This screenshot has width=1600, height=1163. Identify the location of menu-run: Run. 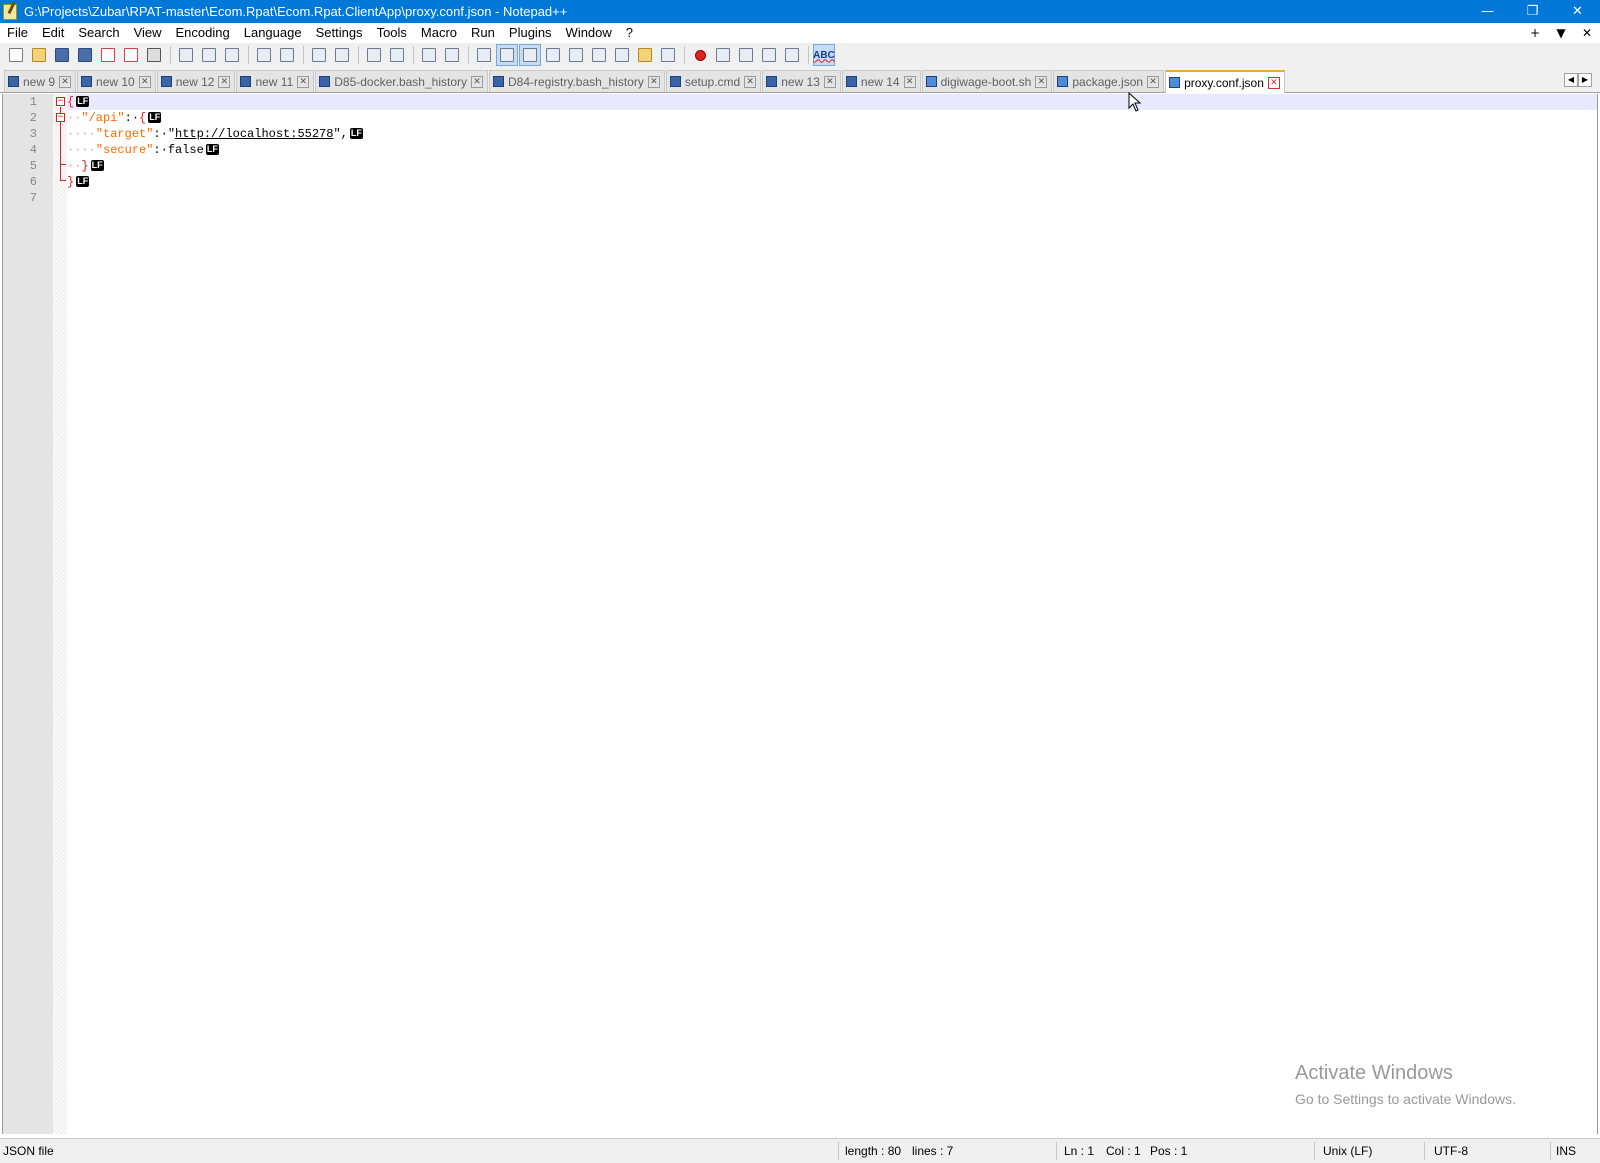
(483, 33).